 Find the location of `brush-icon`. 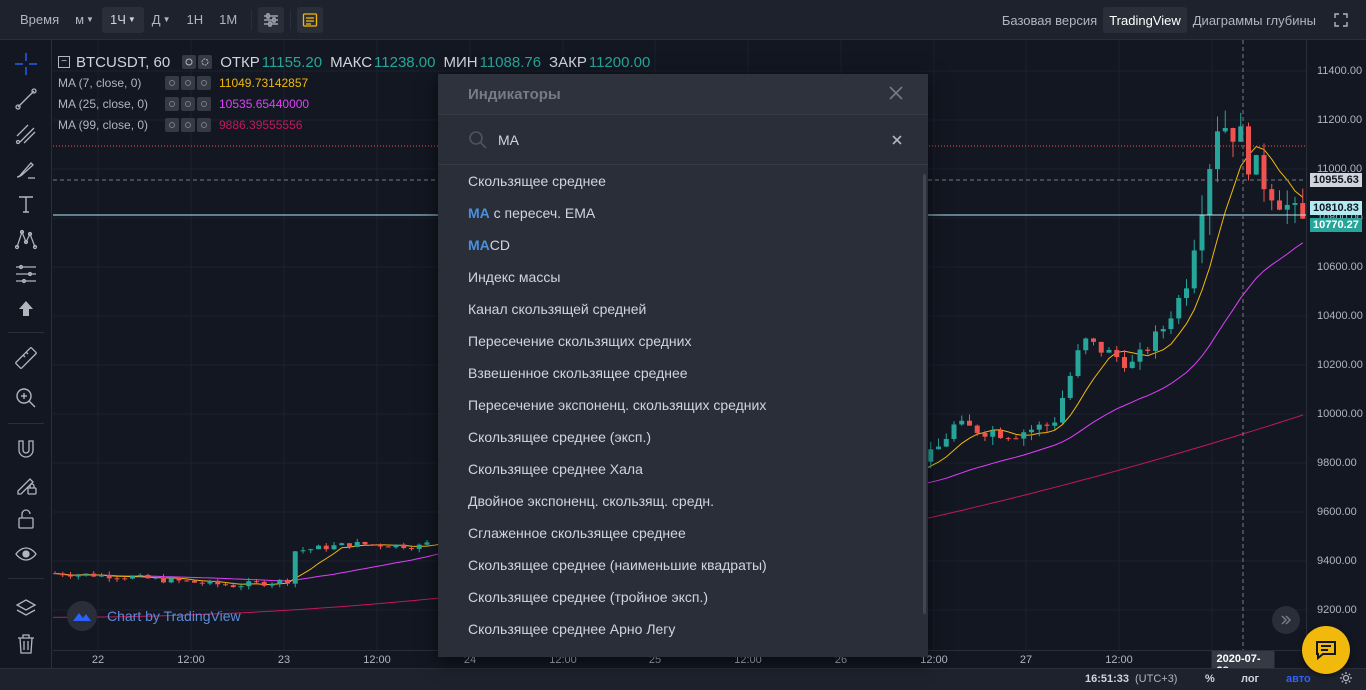

brush-icon is located at coordinates (26, 169).